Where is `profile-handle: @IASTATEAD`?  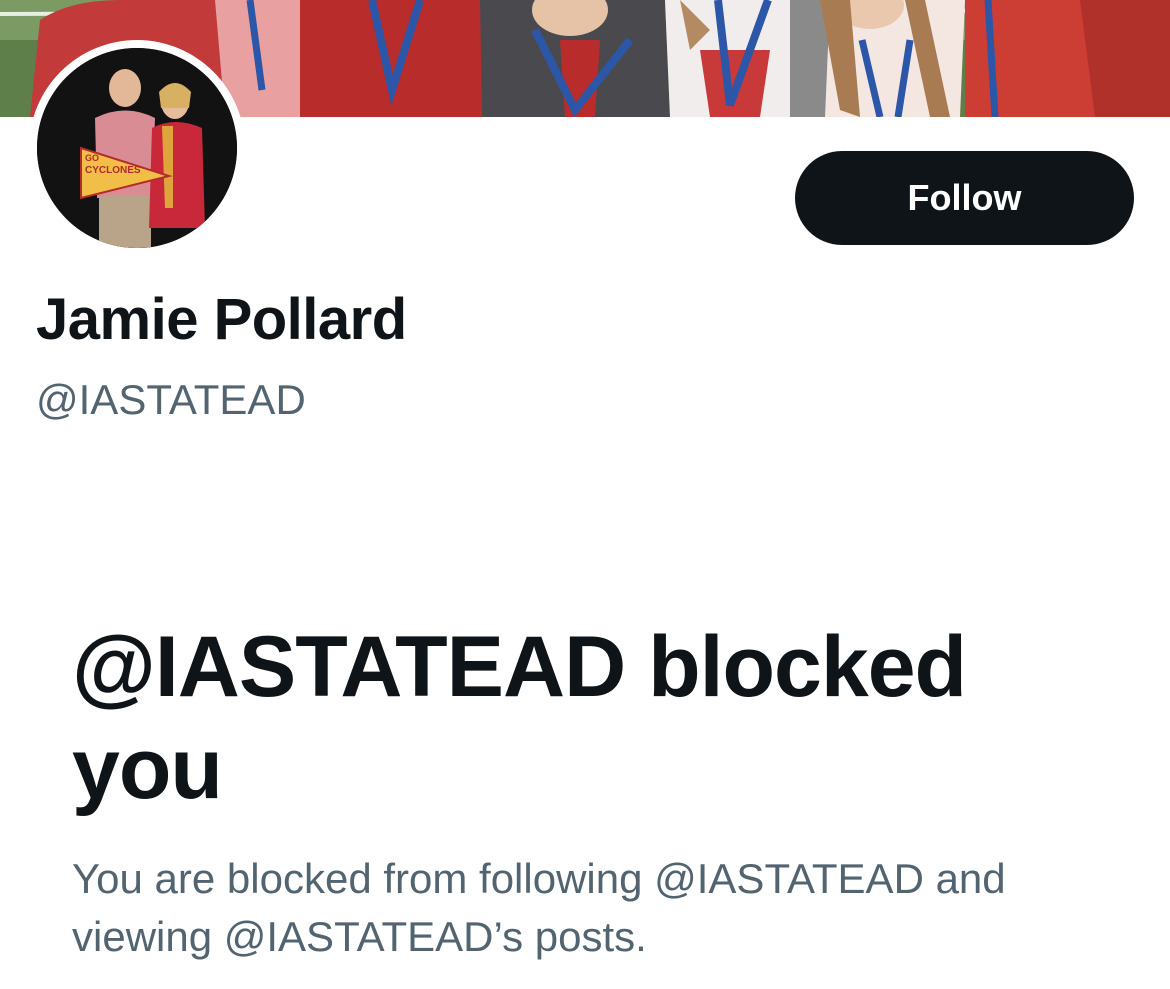
profile-handle: @IASTATEAD is located at coordinates (171, 399).